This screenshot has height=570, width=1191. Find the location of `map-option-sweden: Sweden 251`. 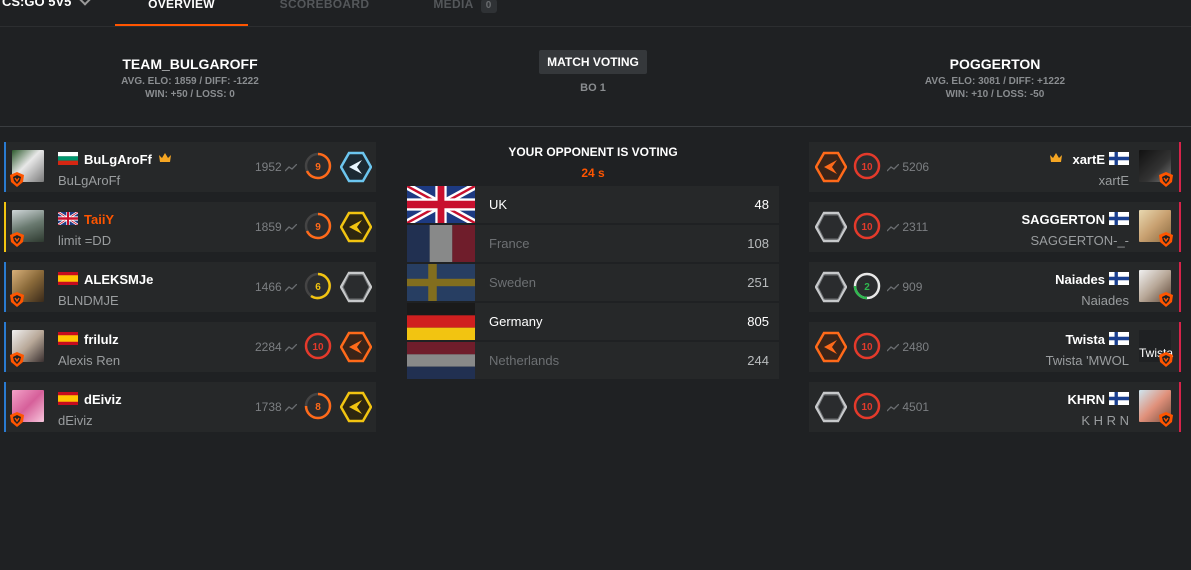

map-option-sweden: Sweden 251 is located at coordinates (593, 282).